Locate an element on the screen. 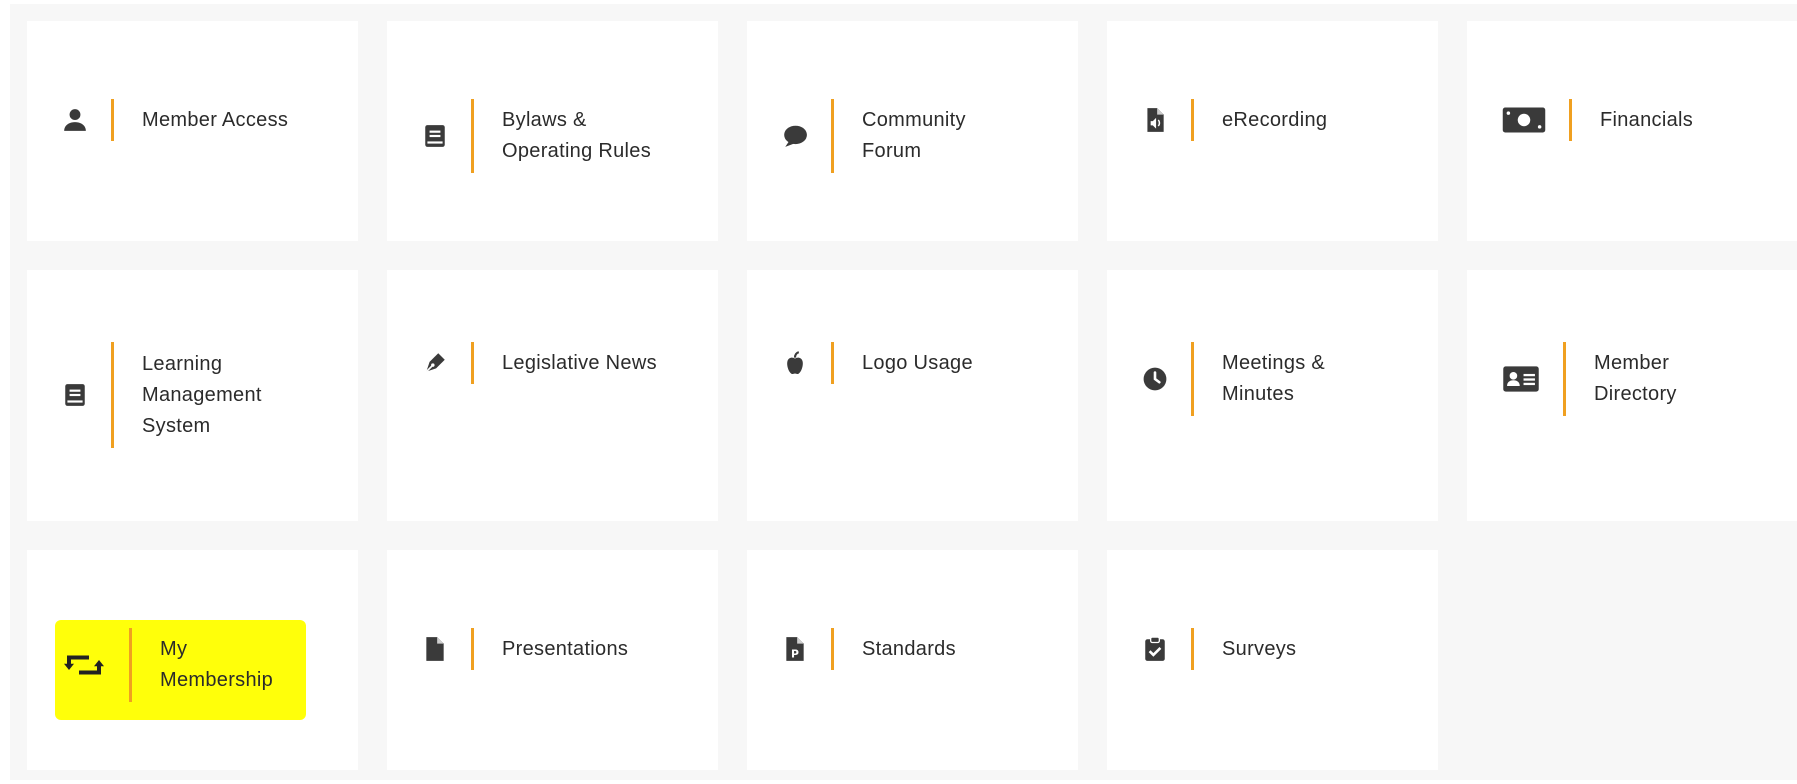 Image resolution: width=1797 pixels, height=784 pixels. tile-label: eRecording is located at coordinates (1275, 119).